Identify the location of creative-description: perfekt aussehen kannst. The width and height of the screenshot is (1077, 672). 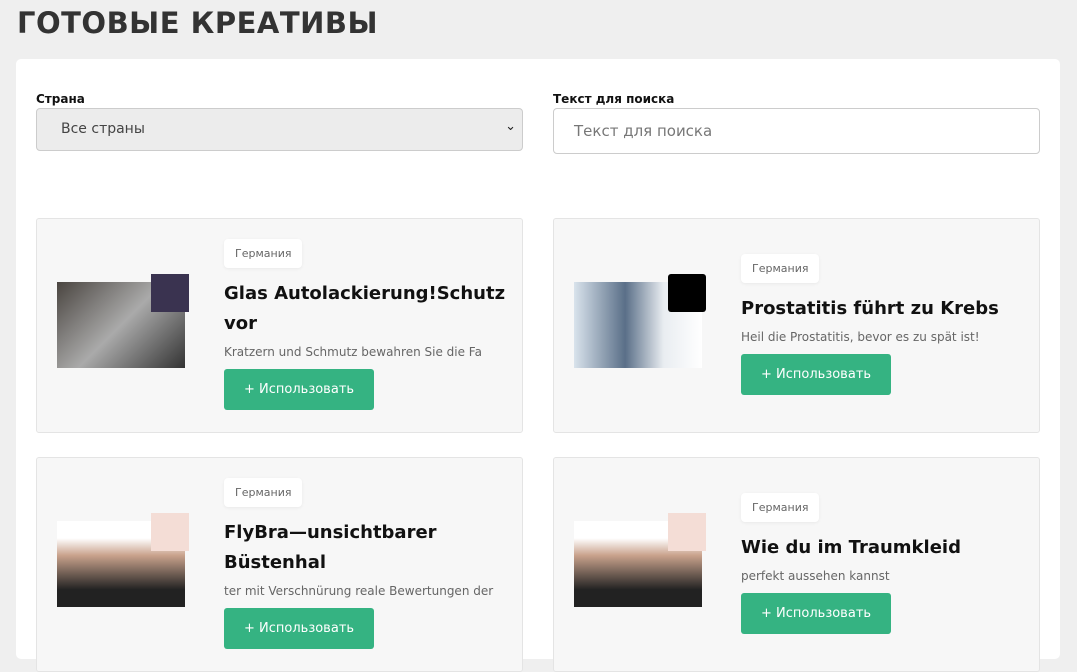
(815, 576).